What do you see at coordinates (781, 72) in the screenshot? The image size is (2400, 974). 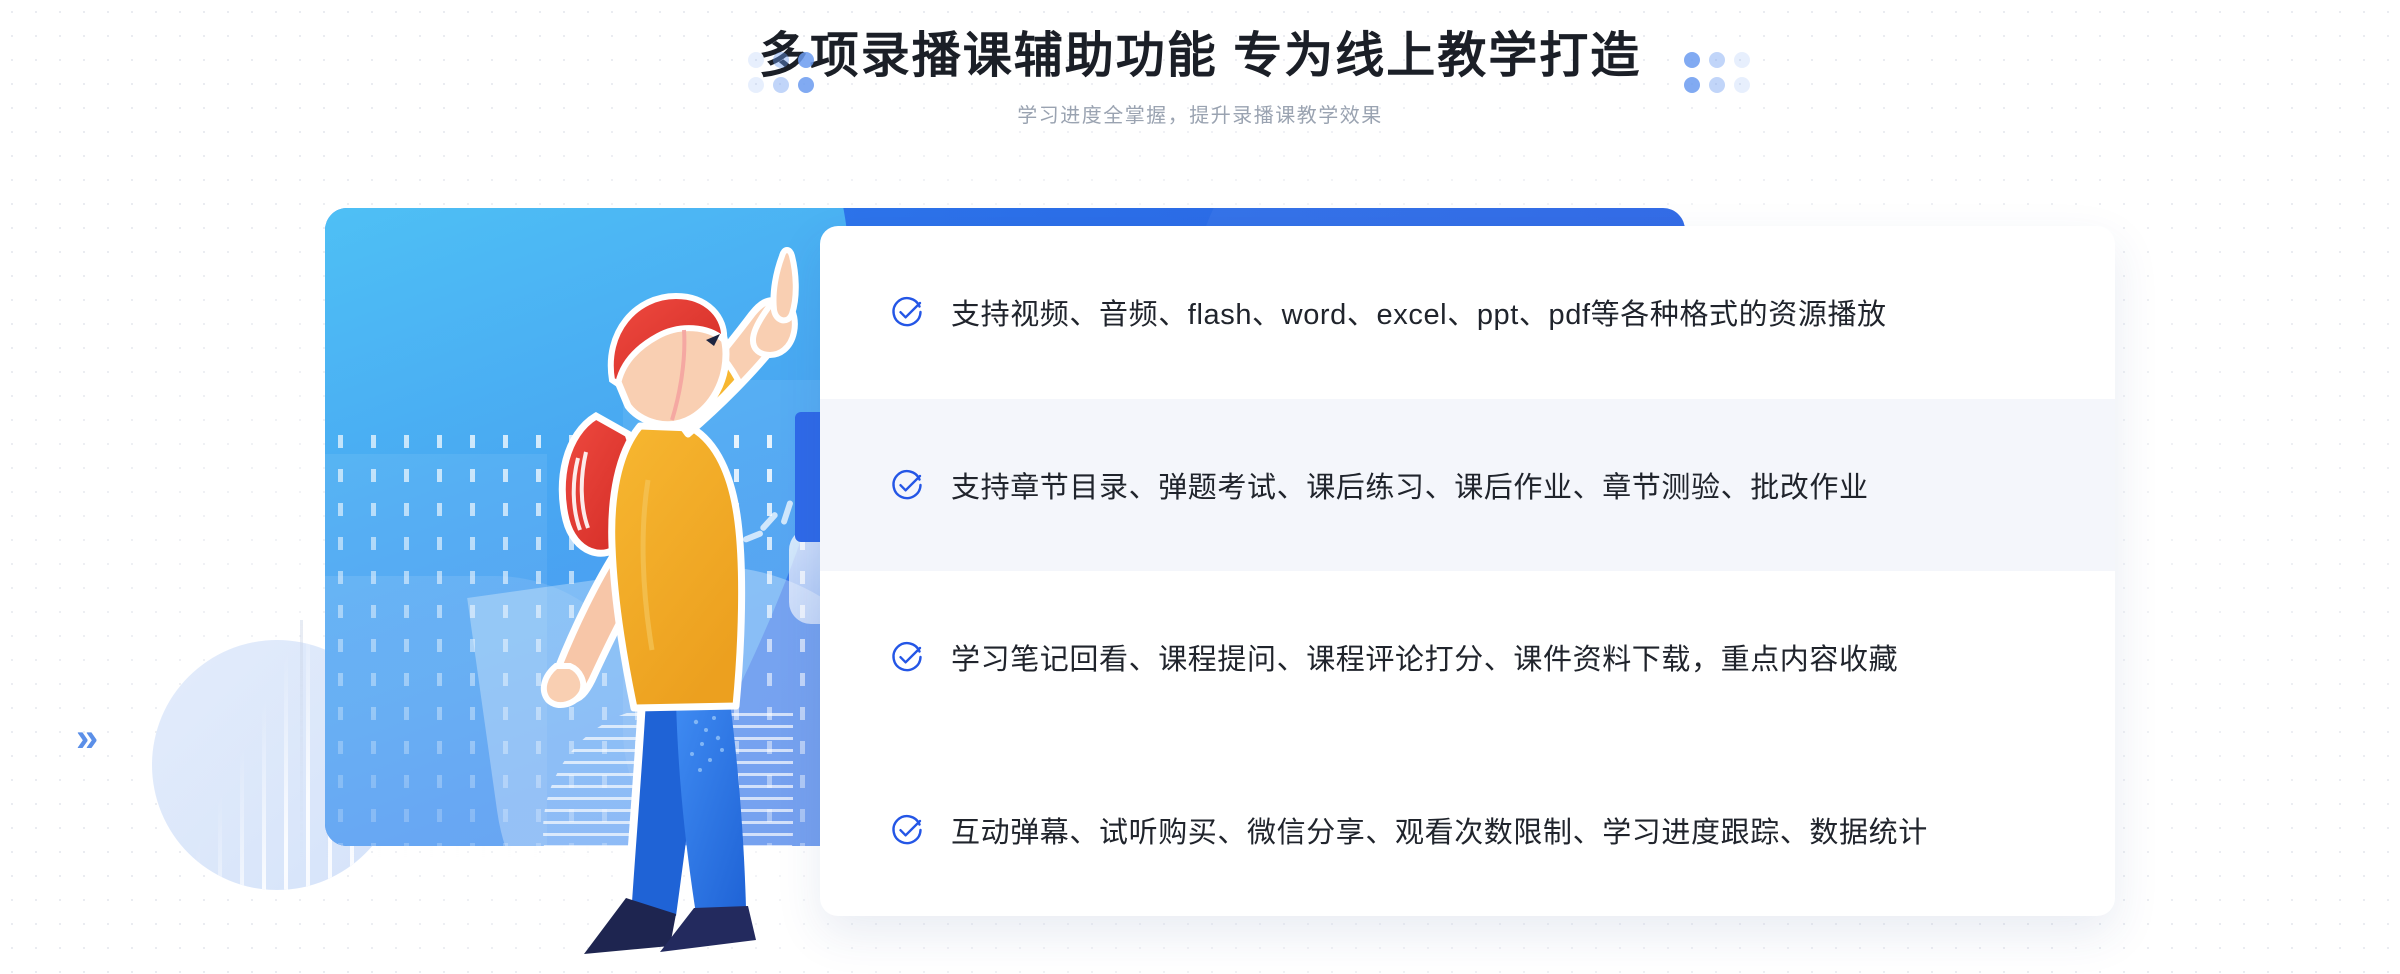 I see `decorative-dot-cluster-left` at bounding box center [781, 72].